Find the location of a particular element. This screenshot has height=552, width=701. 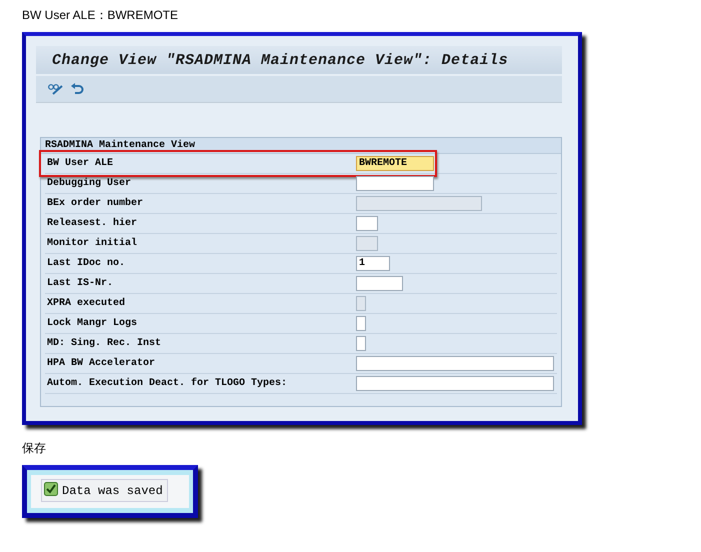

field-label: Last IS-Nr. is located at coordinates (80, 283).